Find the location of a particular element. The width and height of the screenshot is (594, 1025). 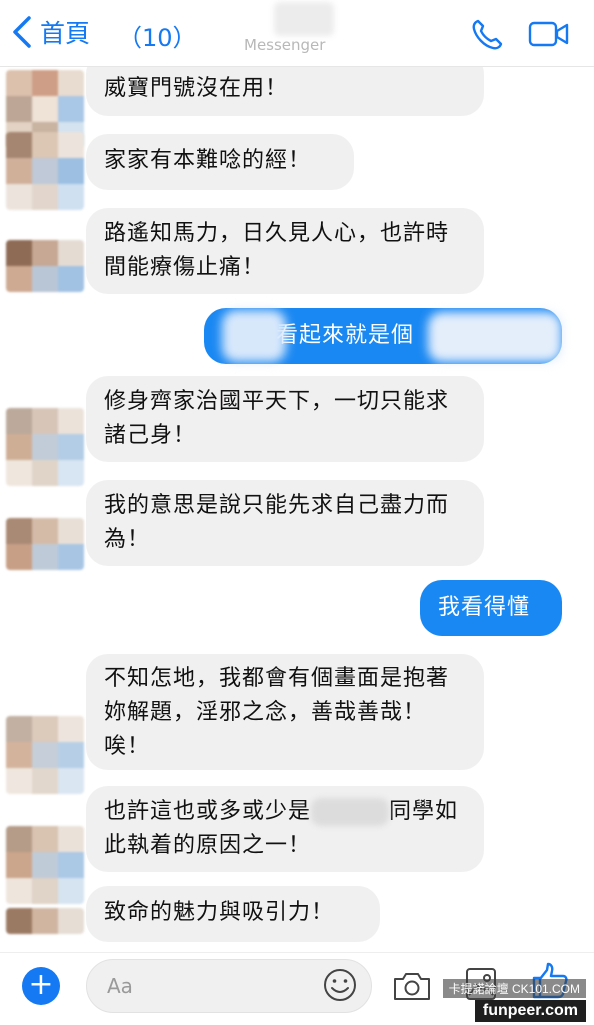

conversation-header: 首頁 （10） Messenger is located at coordinates (297, 33).